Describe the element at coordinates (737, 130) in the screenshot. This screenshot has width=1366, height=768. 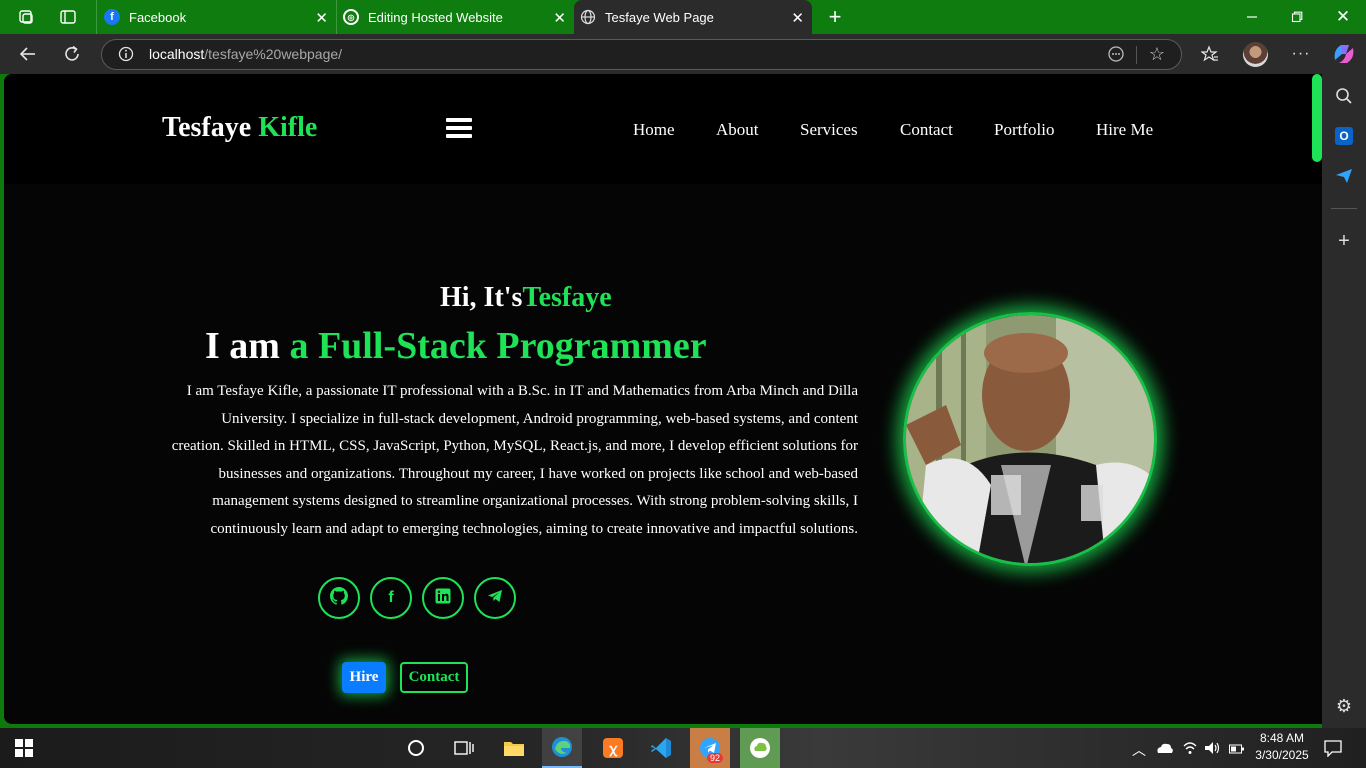
I see `nav-about: About` at that location.